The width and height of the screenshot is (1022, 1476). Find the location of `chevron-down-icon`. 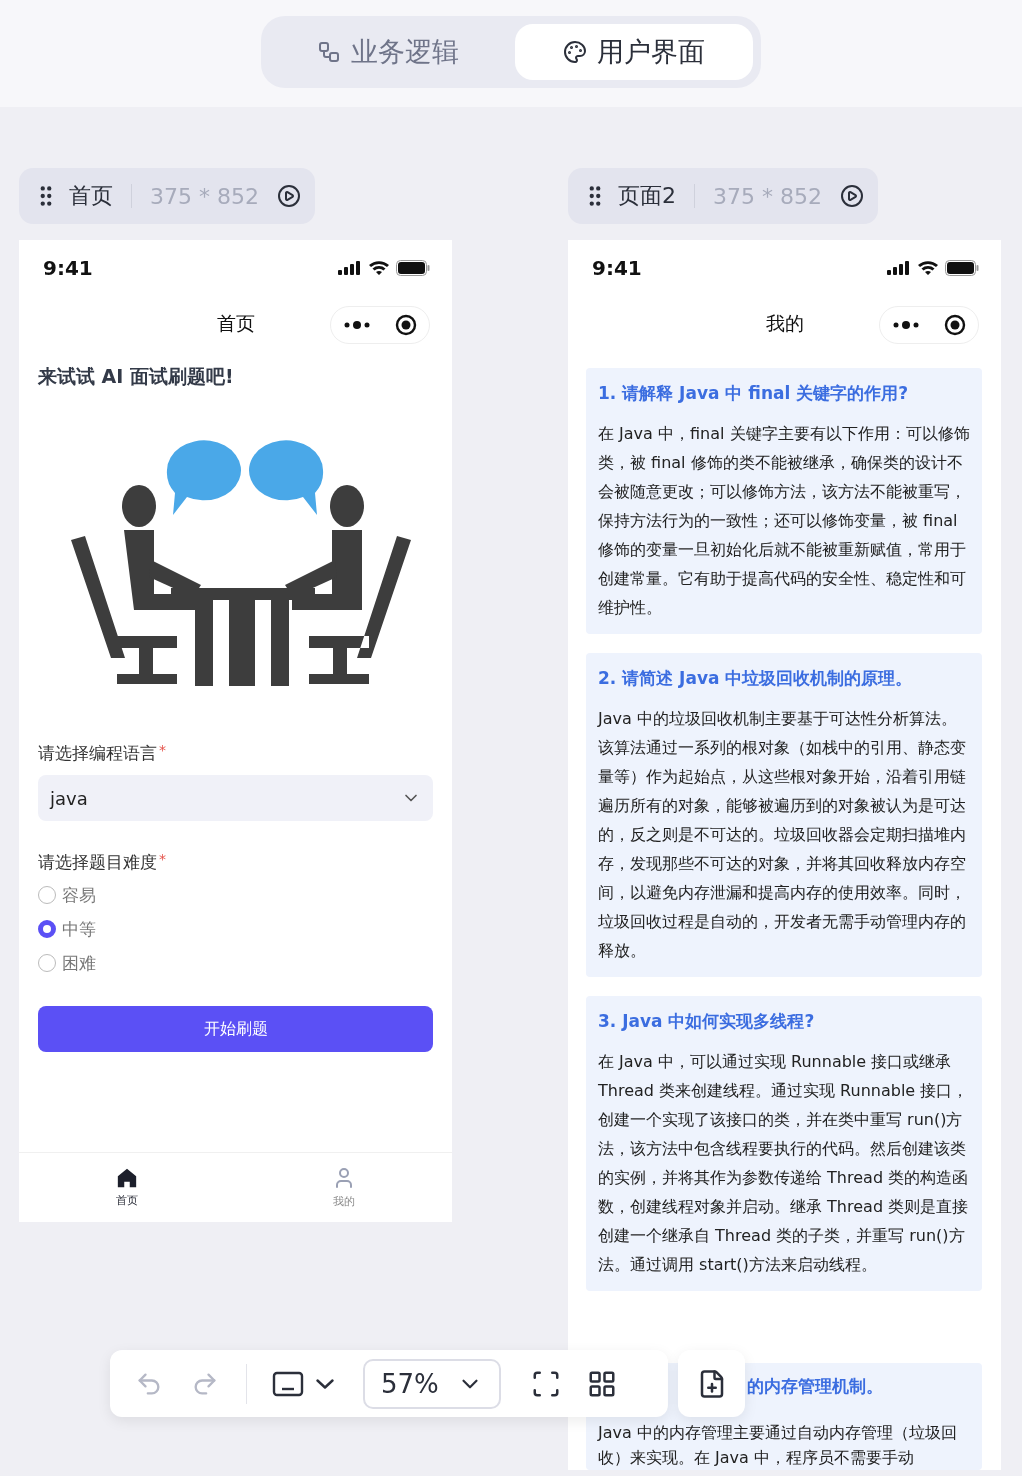

chevron-down-icon is located at coordinates (325, 1383).